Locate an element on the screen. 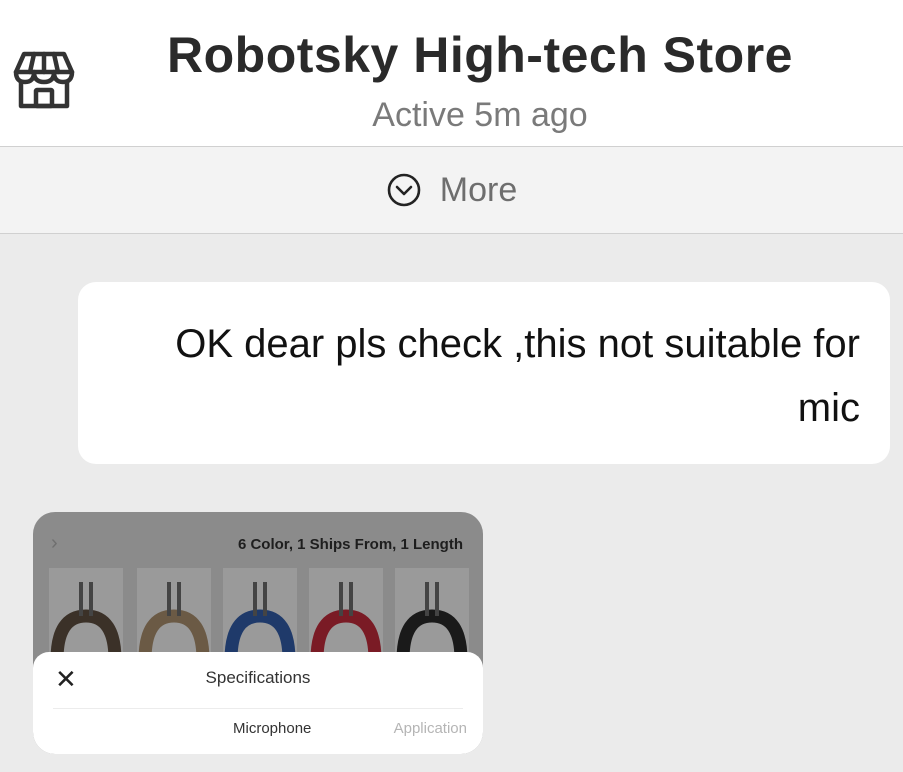 Image resolution: width=903 pixels, height=772 pixels. store-name: Robotsky High-tech Store is located at coordinates (451, 55).